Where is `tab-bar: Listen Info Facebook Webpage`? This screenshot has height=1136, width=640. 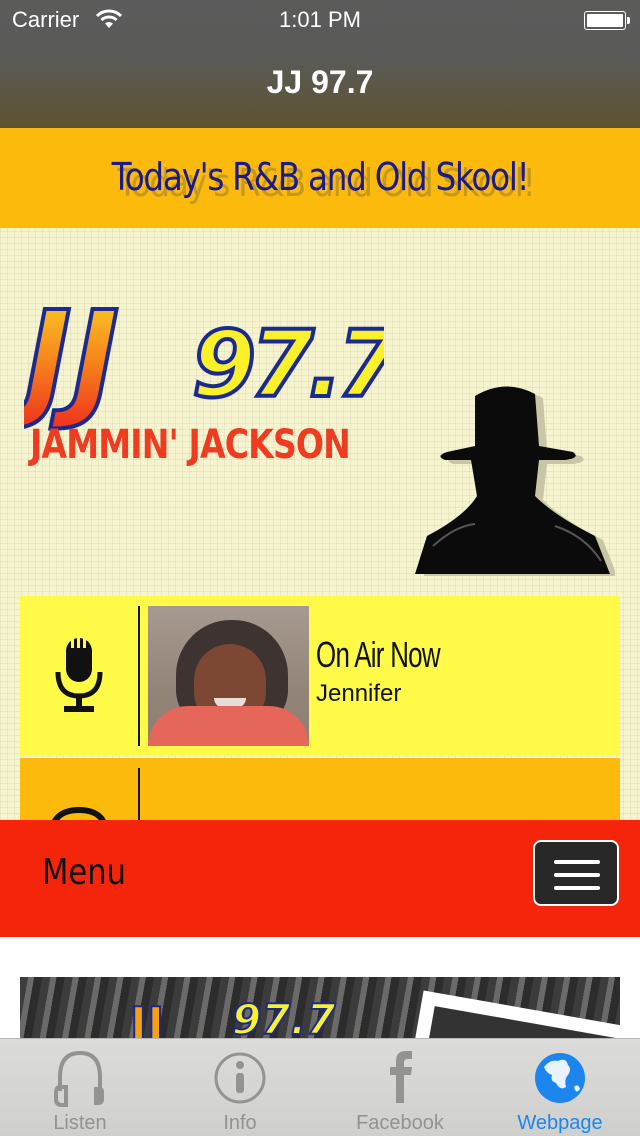
tab-bar: Listen Info Facebook Webpage is located at coordinates (320, 1087).